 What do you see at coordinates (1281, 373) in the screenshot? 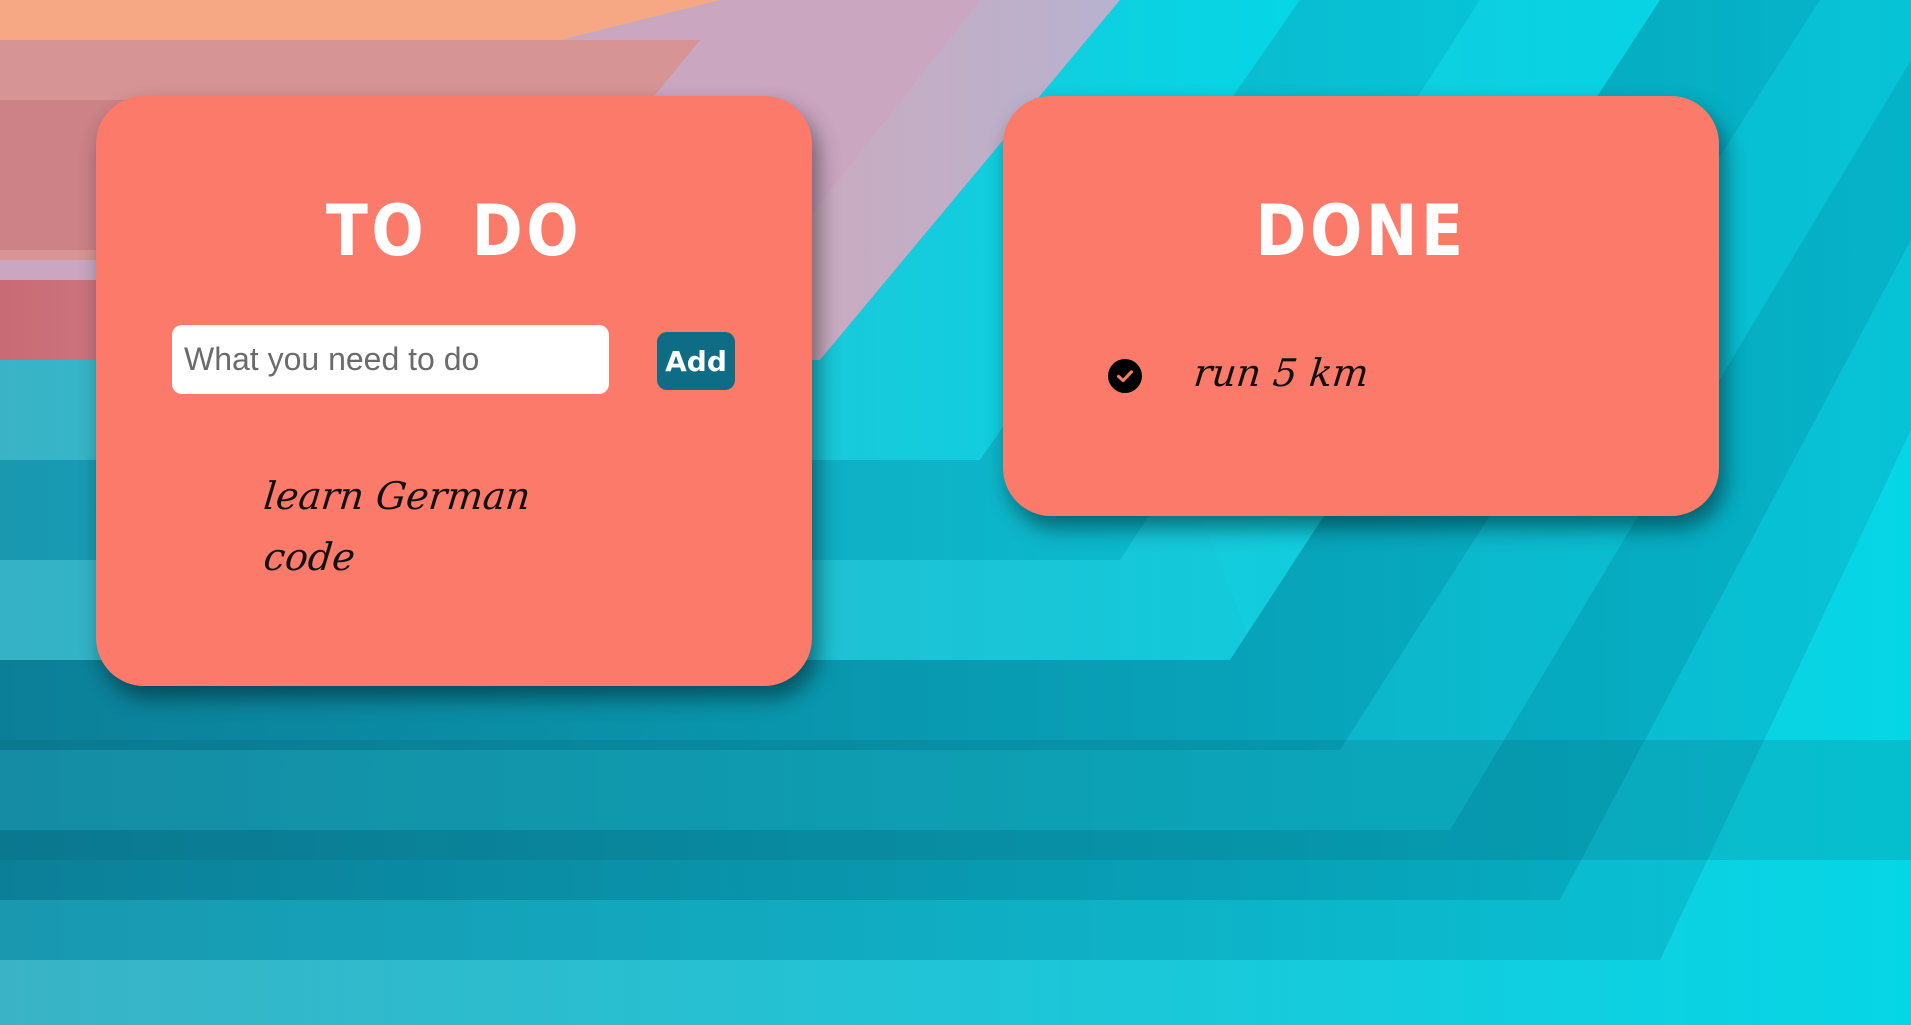
I see `done-item-label: run 5 km` at bounding box center [1281, 373].